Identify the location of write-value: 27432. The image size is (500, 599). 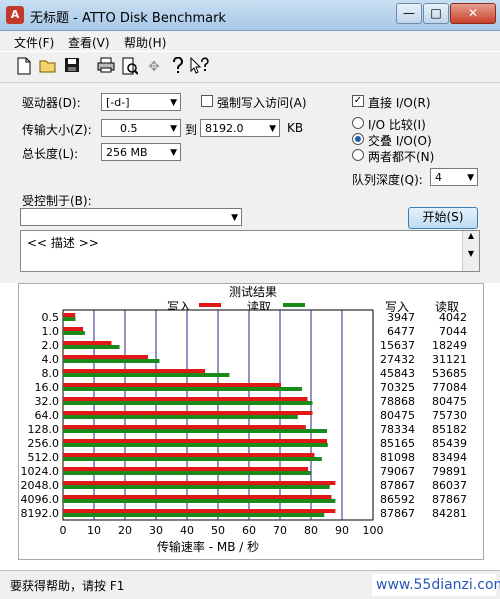
(397, 359).